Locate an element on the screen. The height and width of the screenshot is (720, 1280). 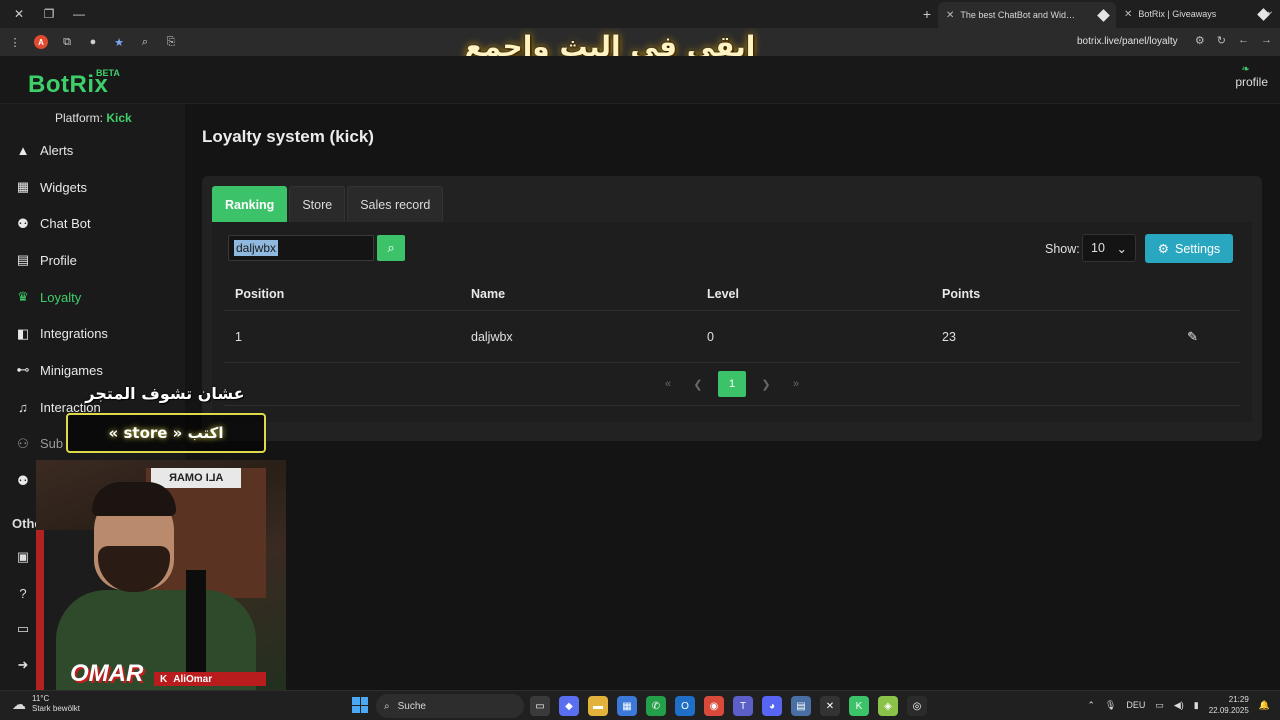
settings-label: Settings is located at coordinates (1198, 248).